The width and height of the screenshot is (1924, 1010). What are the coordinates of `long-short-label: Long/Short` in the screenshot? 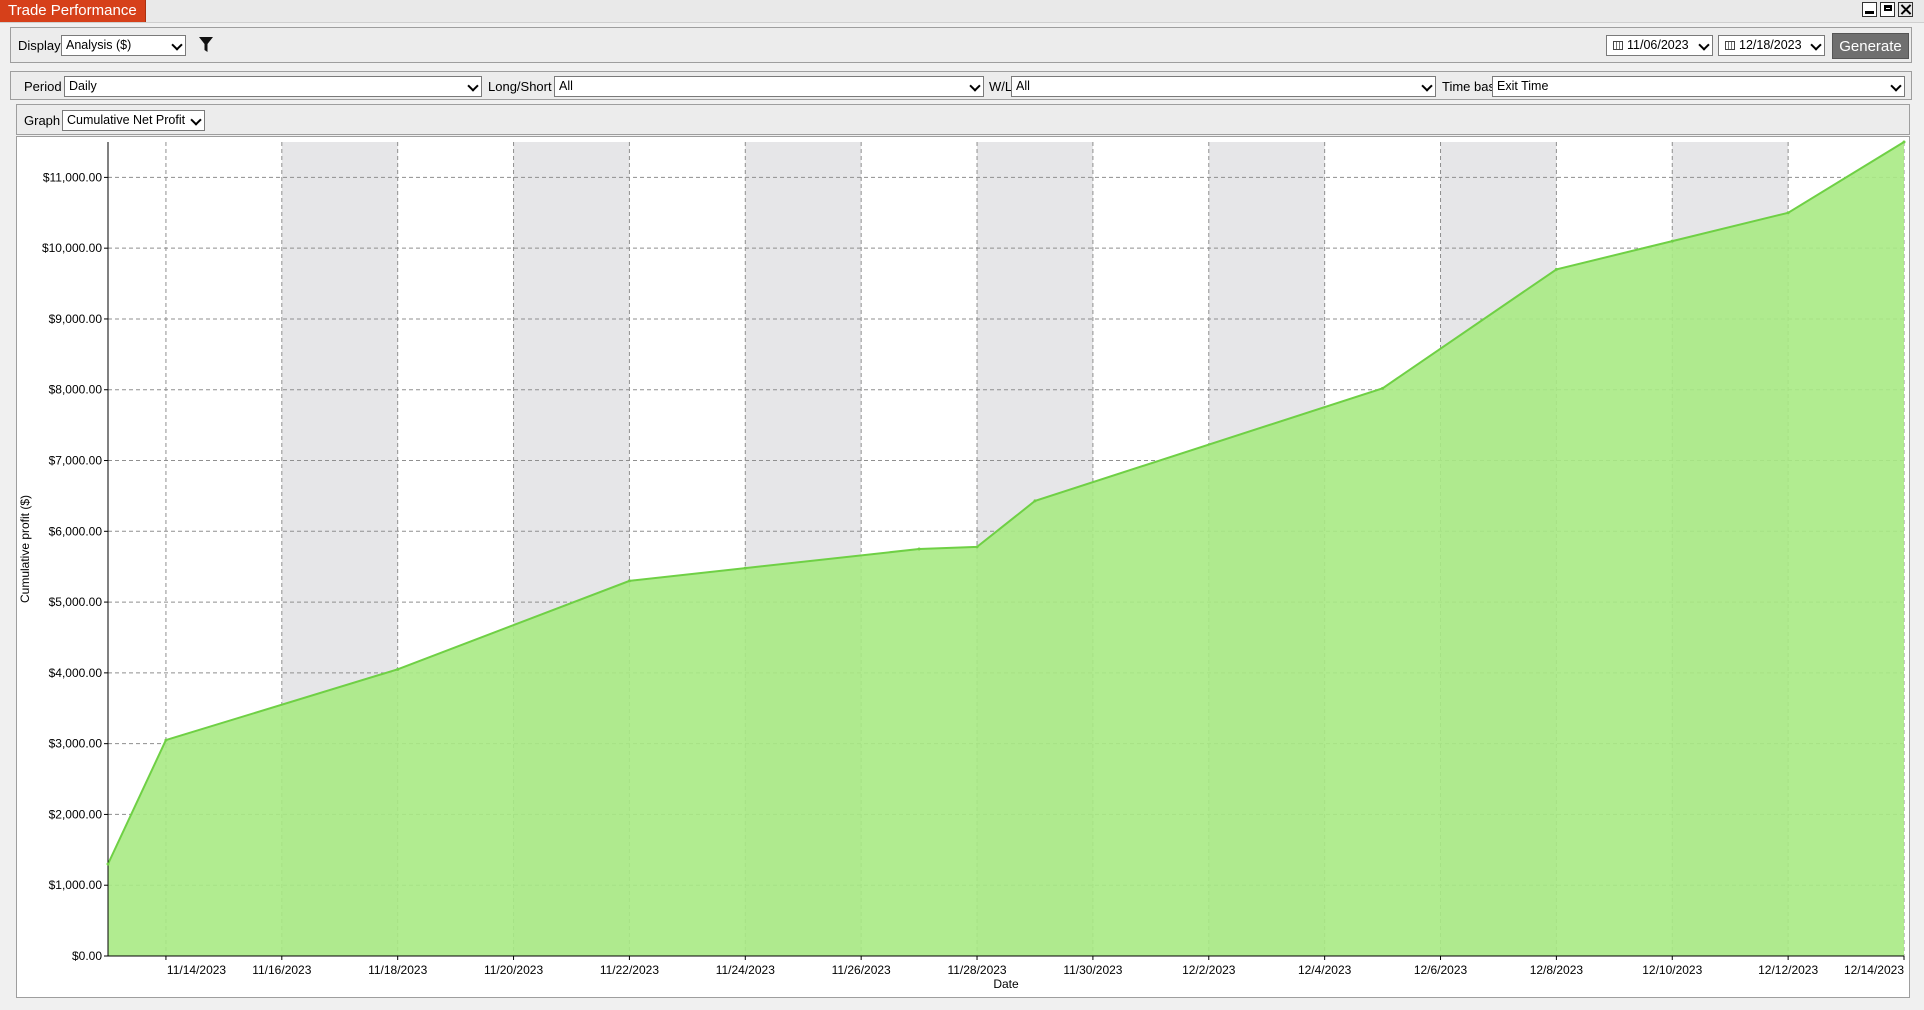 It's located at (520, 86).